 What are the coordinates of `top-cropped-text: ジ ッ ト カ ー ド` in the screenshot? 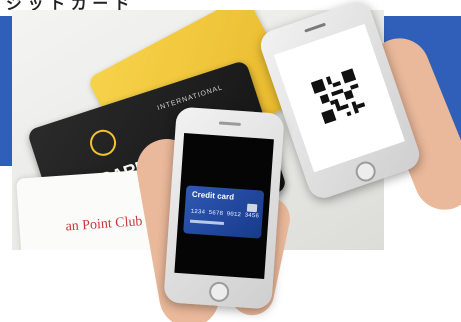 It's located at (230, 5).